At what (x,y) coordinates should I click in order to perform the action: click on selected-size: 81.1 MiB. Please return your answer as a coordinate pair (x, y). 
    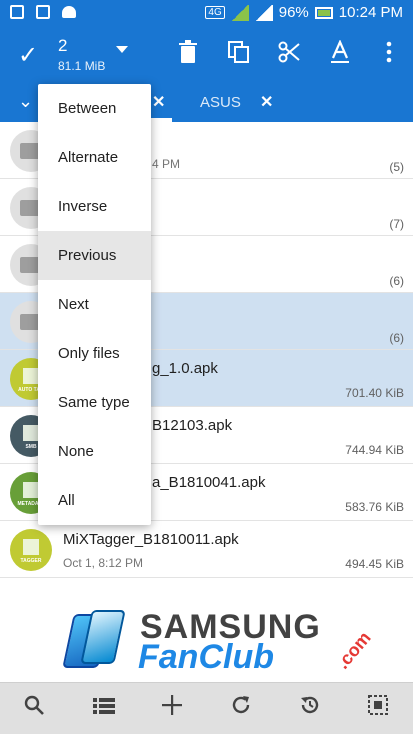
    Looking at the image, I should click on (82, 66).